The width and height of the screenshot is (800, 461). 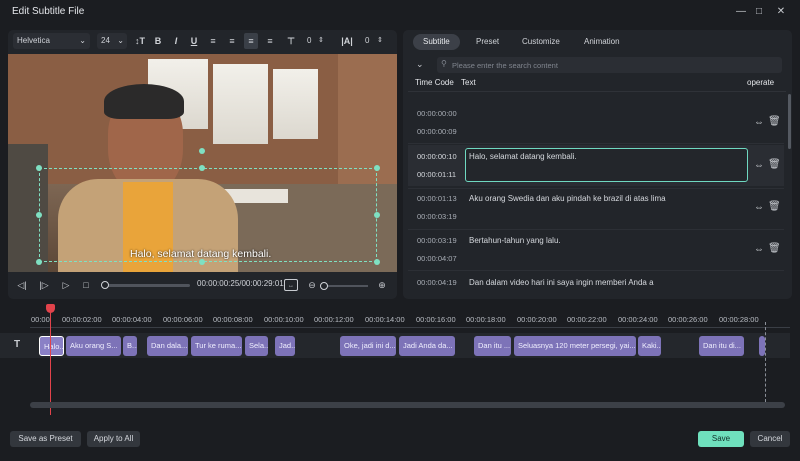 What do you see at coordinates (436, 174) in the screenshot?
I see `row-end-time: 00:00:01:11` at bounding box center [436, 174].